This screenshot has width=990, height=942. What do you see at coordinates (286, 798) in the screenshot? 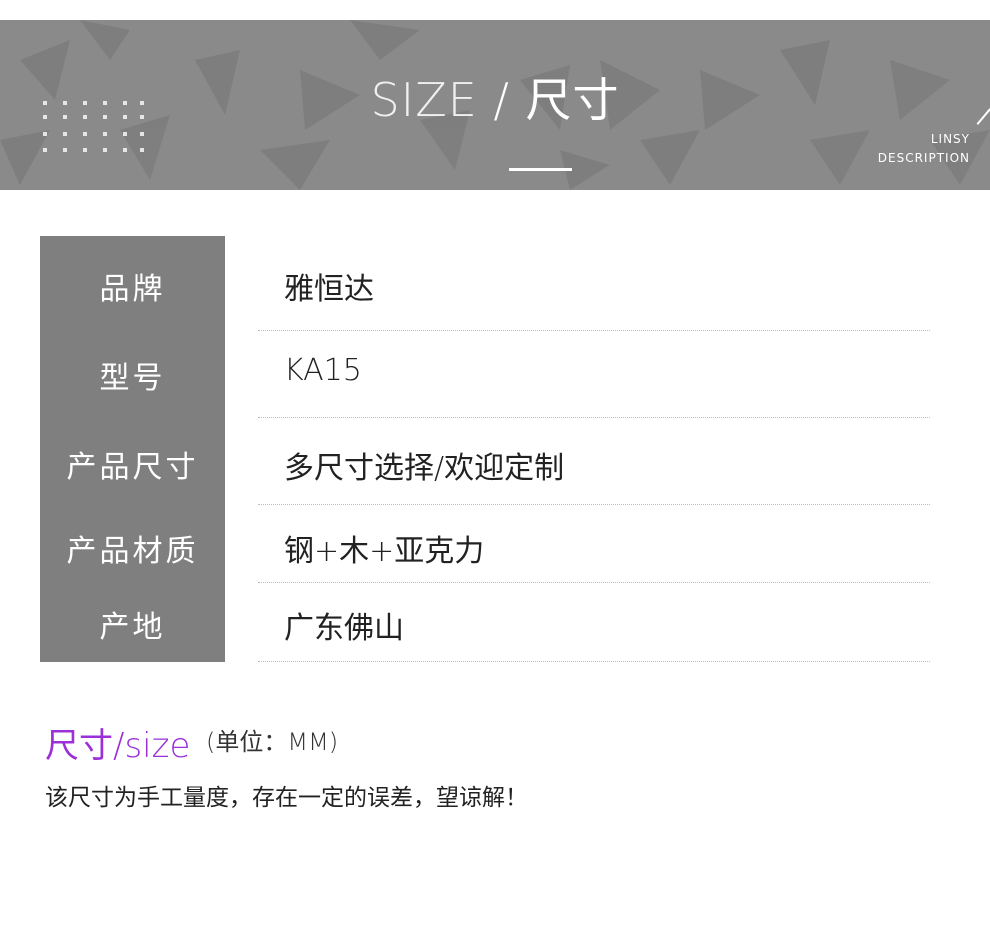
I see `size-disclaimer-note: 该尺寸为手工量度，存在一定的误差，望谅解！` at bounding box center [286, 798].